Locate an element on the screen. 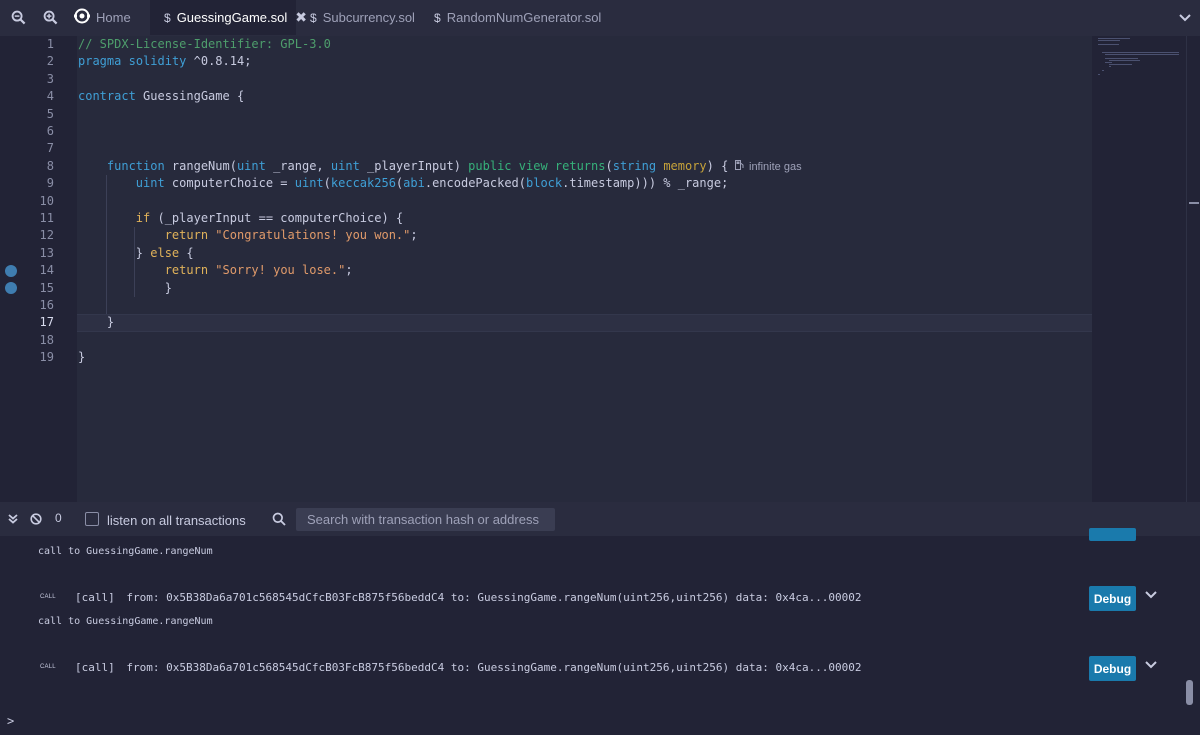  zoom-in-icon is located at coordinates (50, 17).